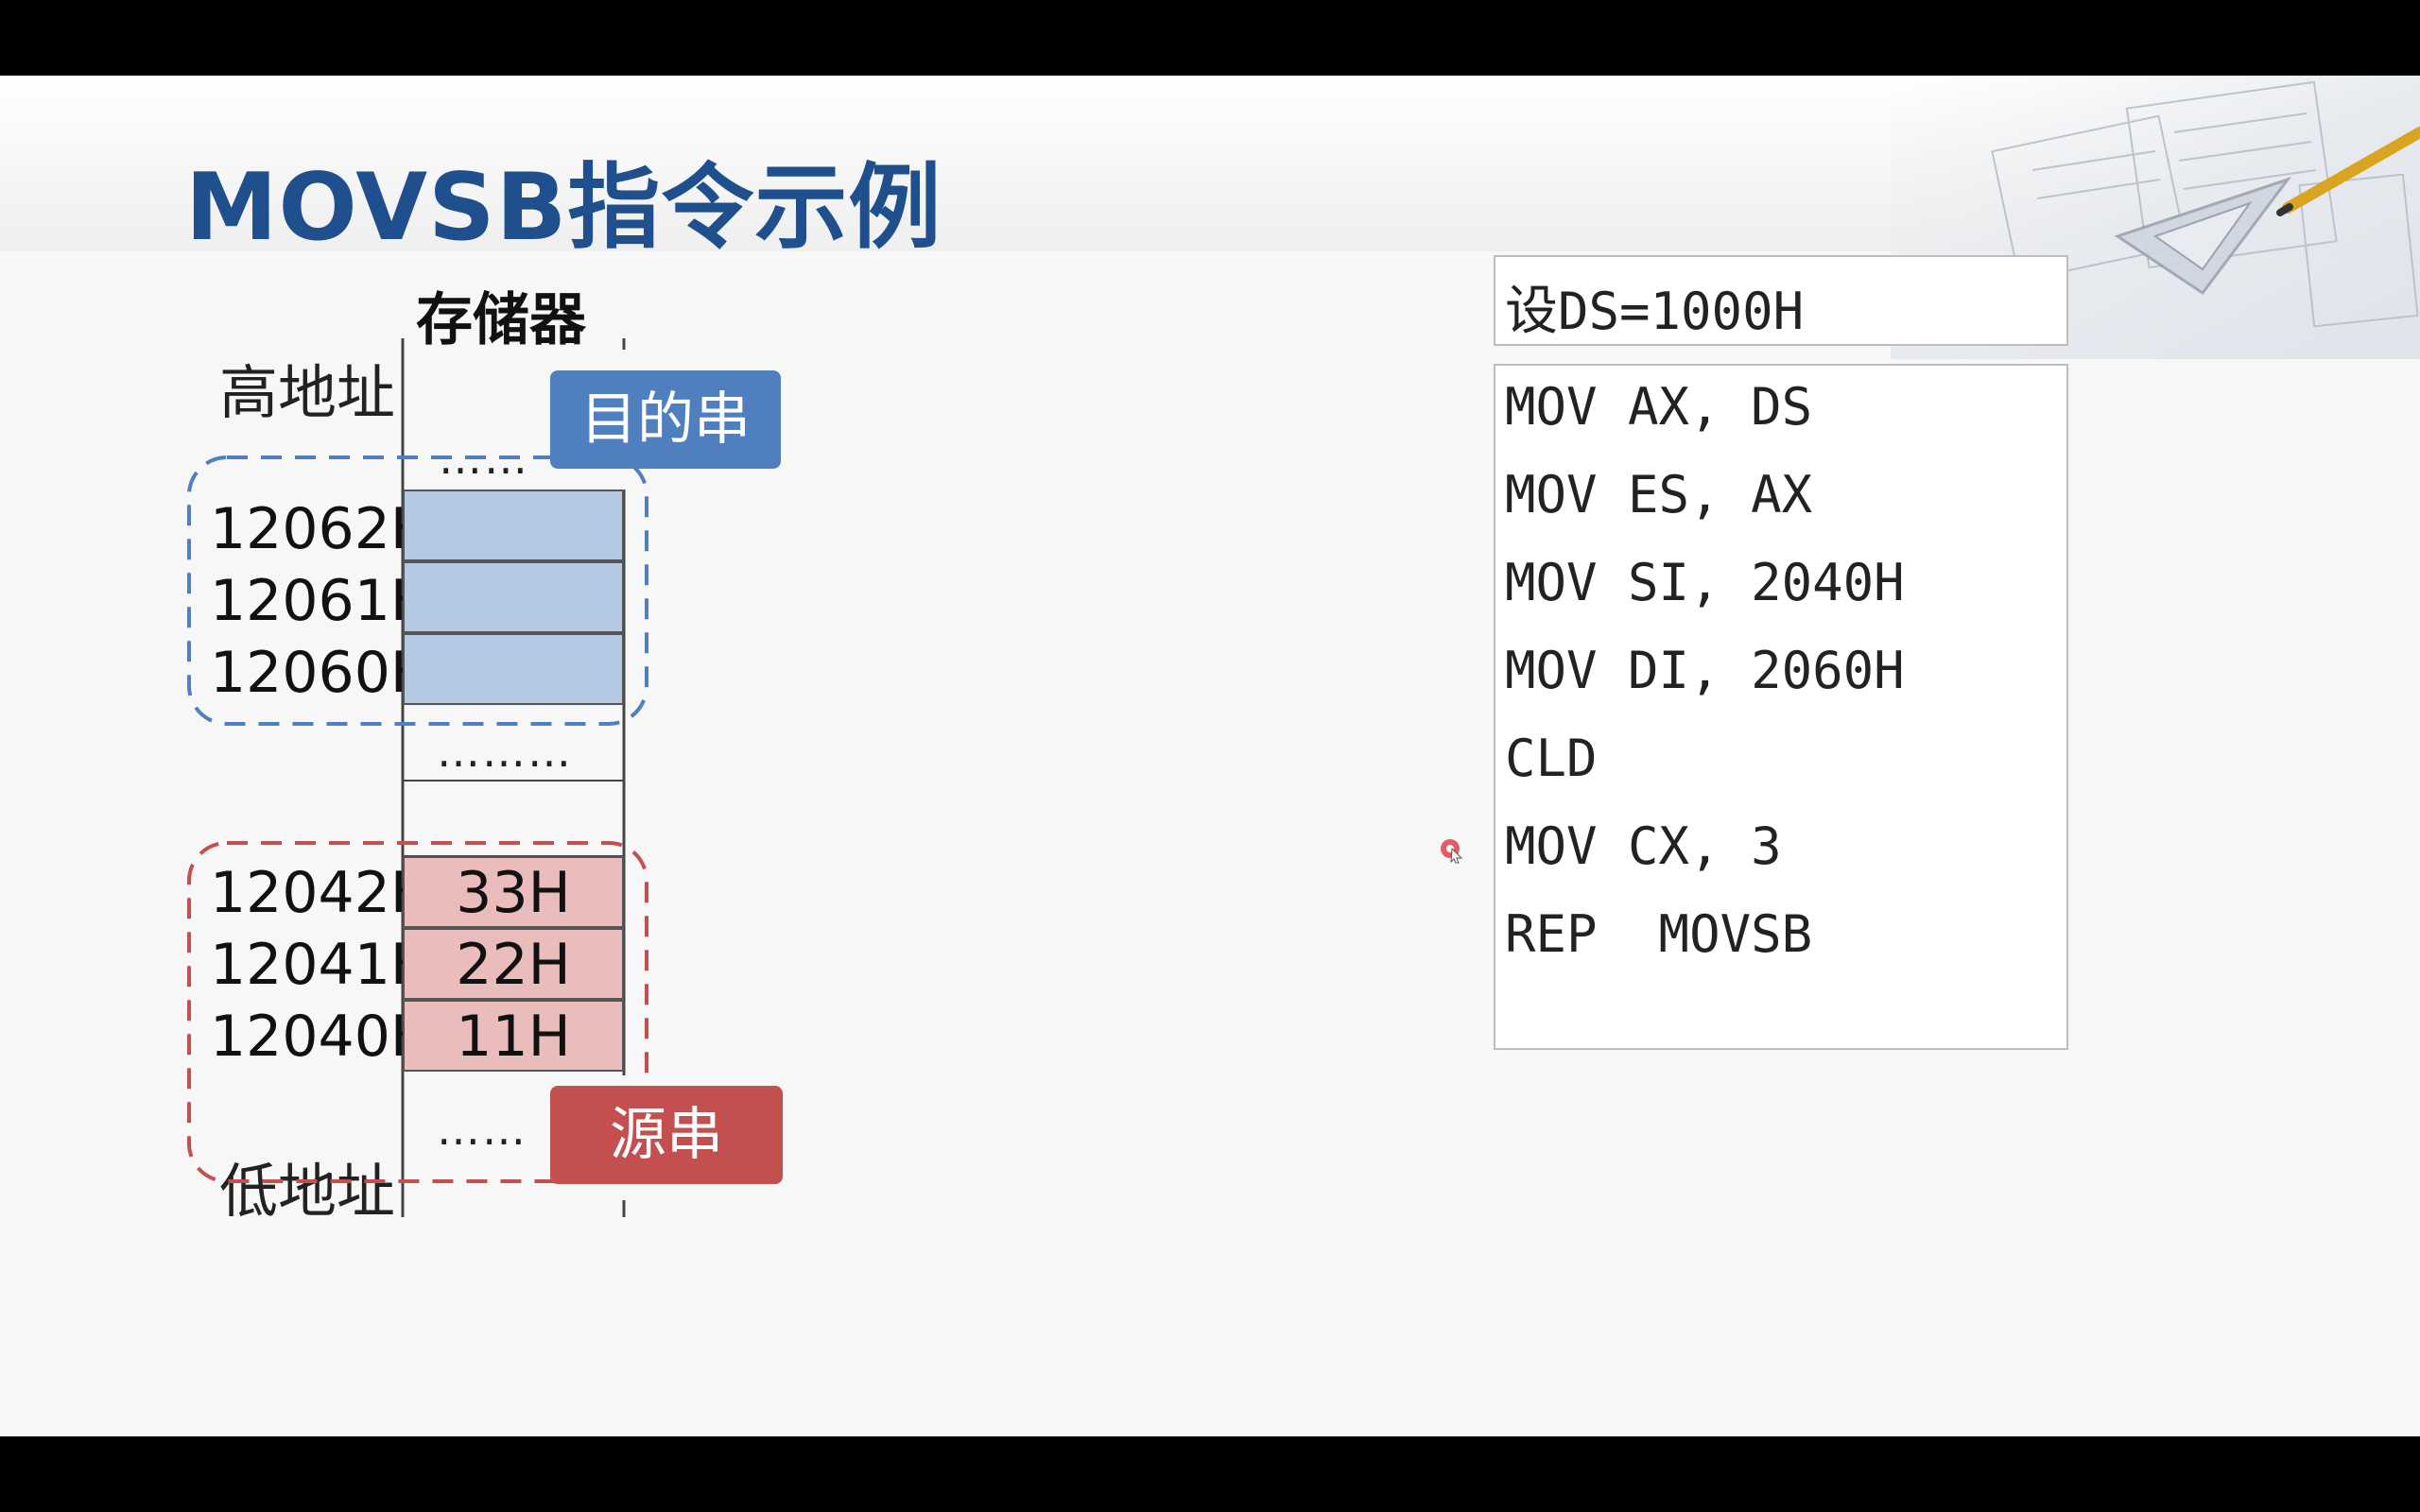  Describe the element at coordinates (665, 419) in the screenshot. I see `destination-string-tag: 目的串` at that location.